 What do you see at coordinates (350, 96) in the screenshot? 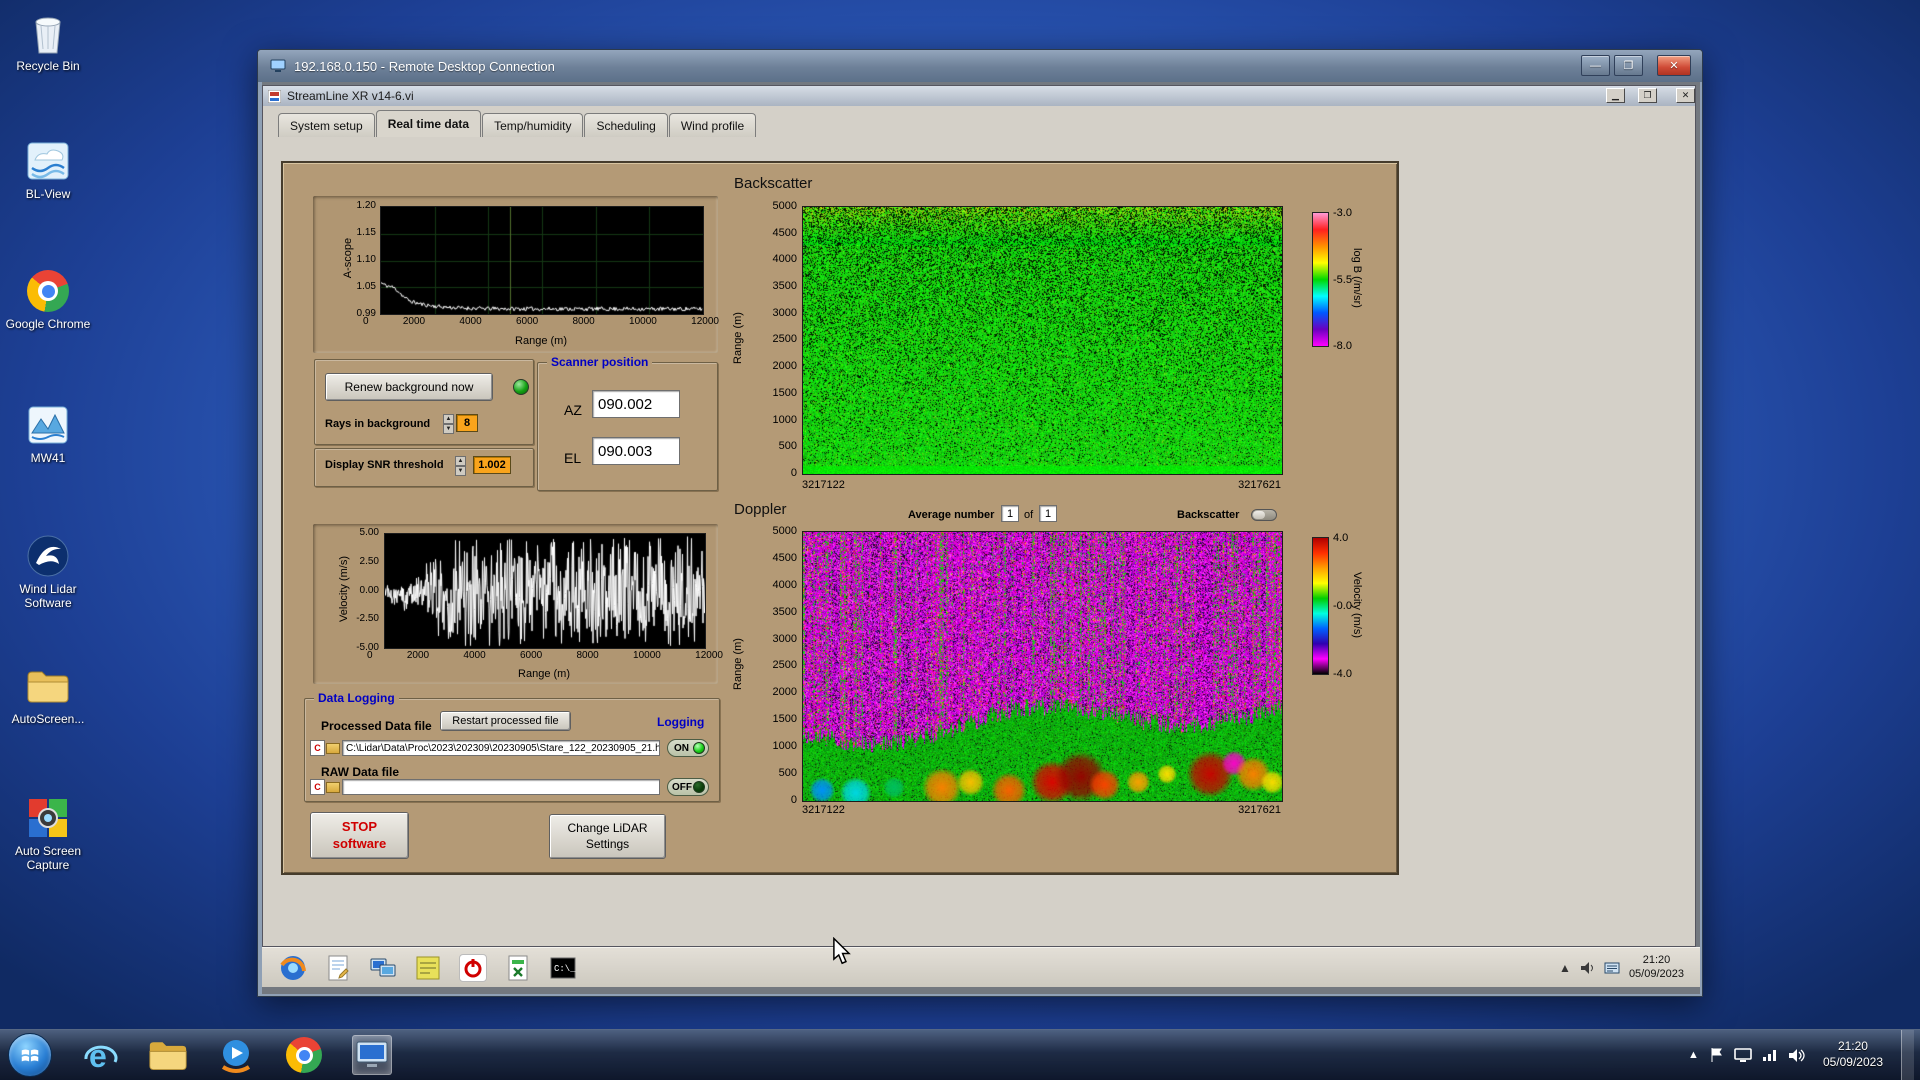
I see `labview-window-title: StreamLine XR v14-6.vi` at bounding box center [350, 96].